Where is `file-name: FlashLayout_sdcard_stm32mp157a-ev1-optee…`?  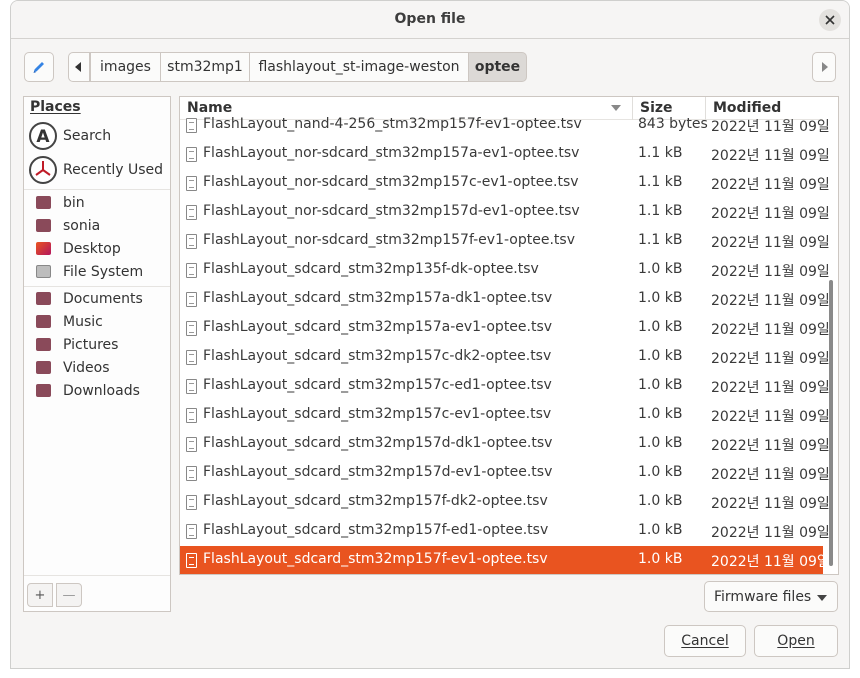
file-name: FlashLayout_sdcard_stm32mp157a-ev1-optee… is located at coordinates (378, 327).